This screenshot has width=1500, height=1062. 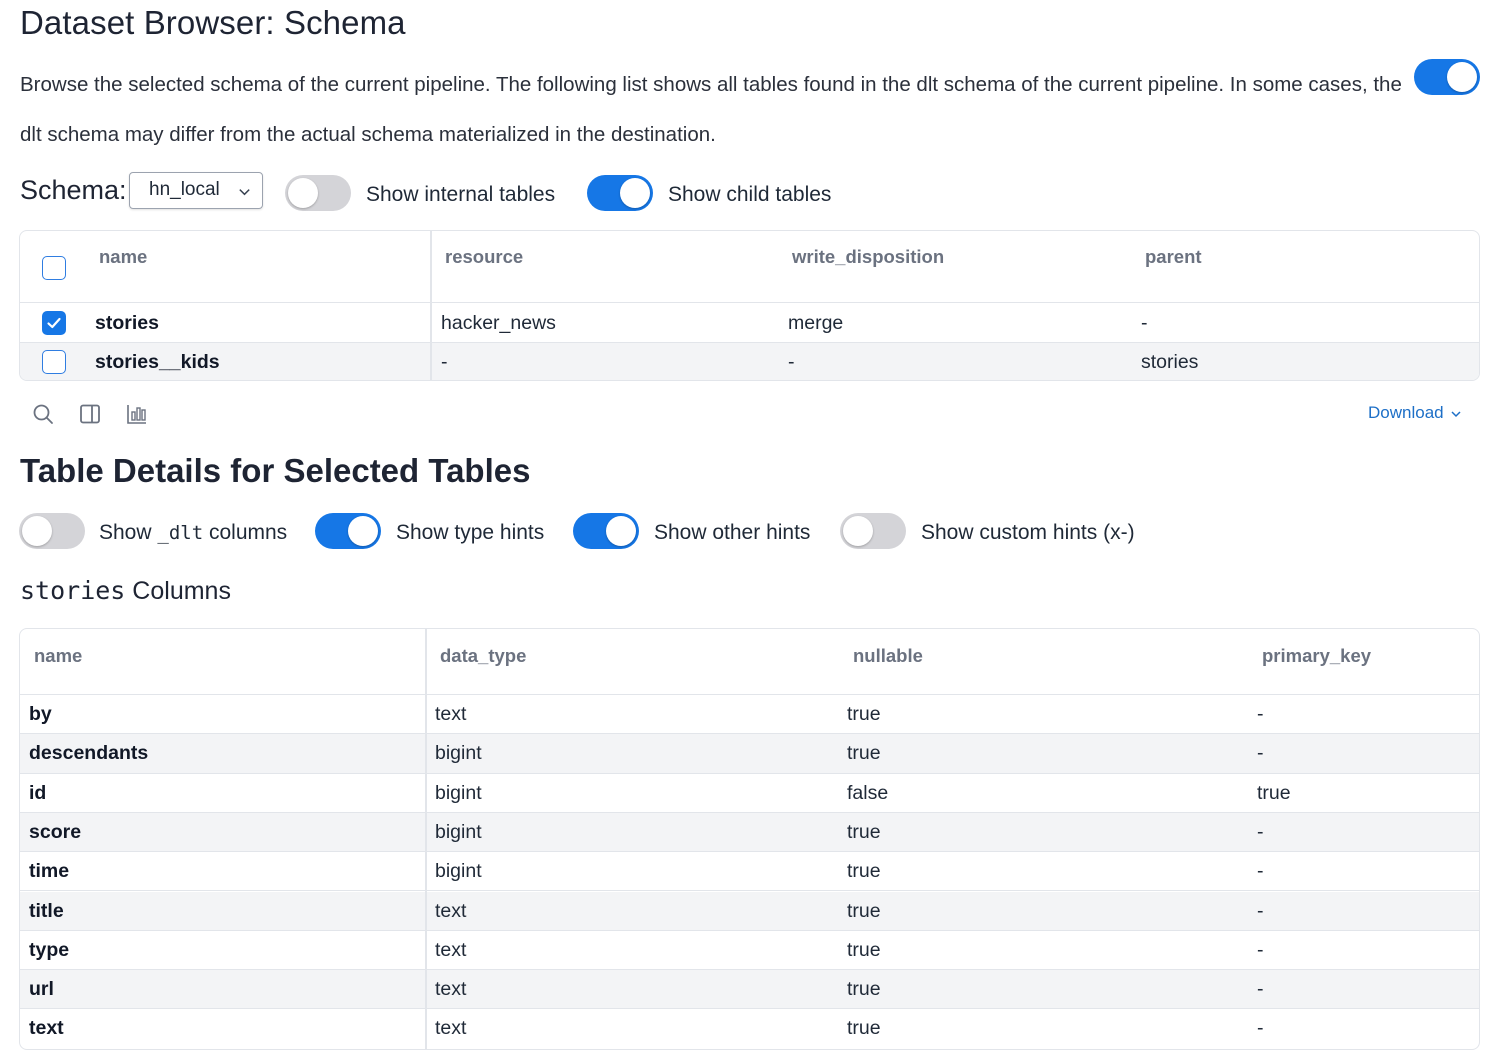 What do you see at coordinates (750, 194) in the screenshot?
I see `show-child-tables-label: Show child tables` at bounding box center [750, 194].